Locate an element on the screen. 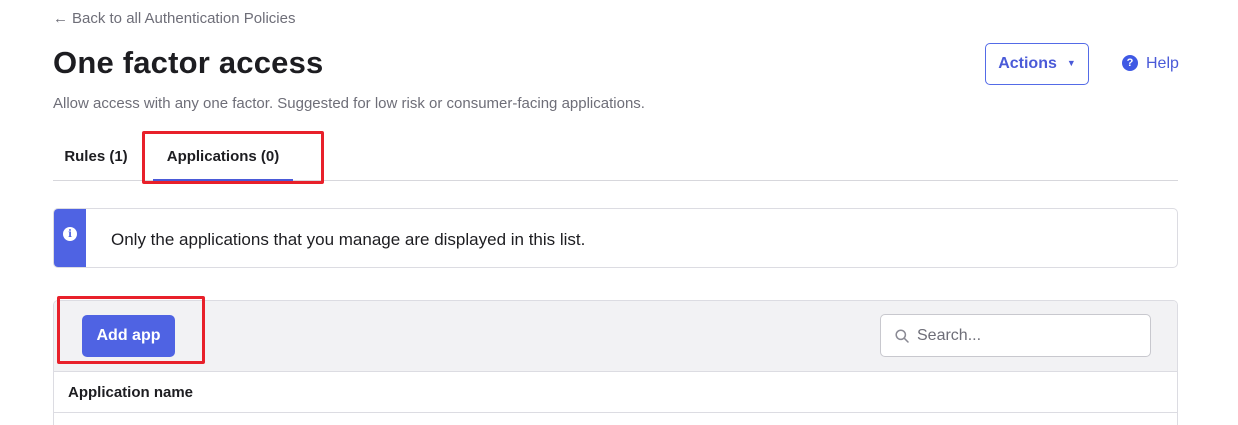 The image size is (1238, 425). info-stripe: i is located at coordinates (70, 238).